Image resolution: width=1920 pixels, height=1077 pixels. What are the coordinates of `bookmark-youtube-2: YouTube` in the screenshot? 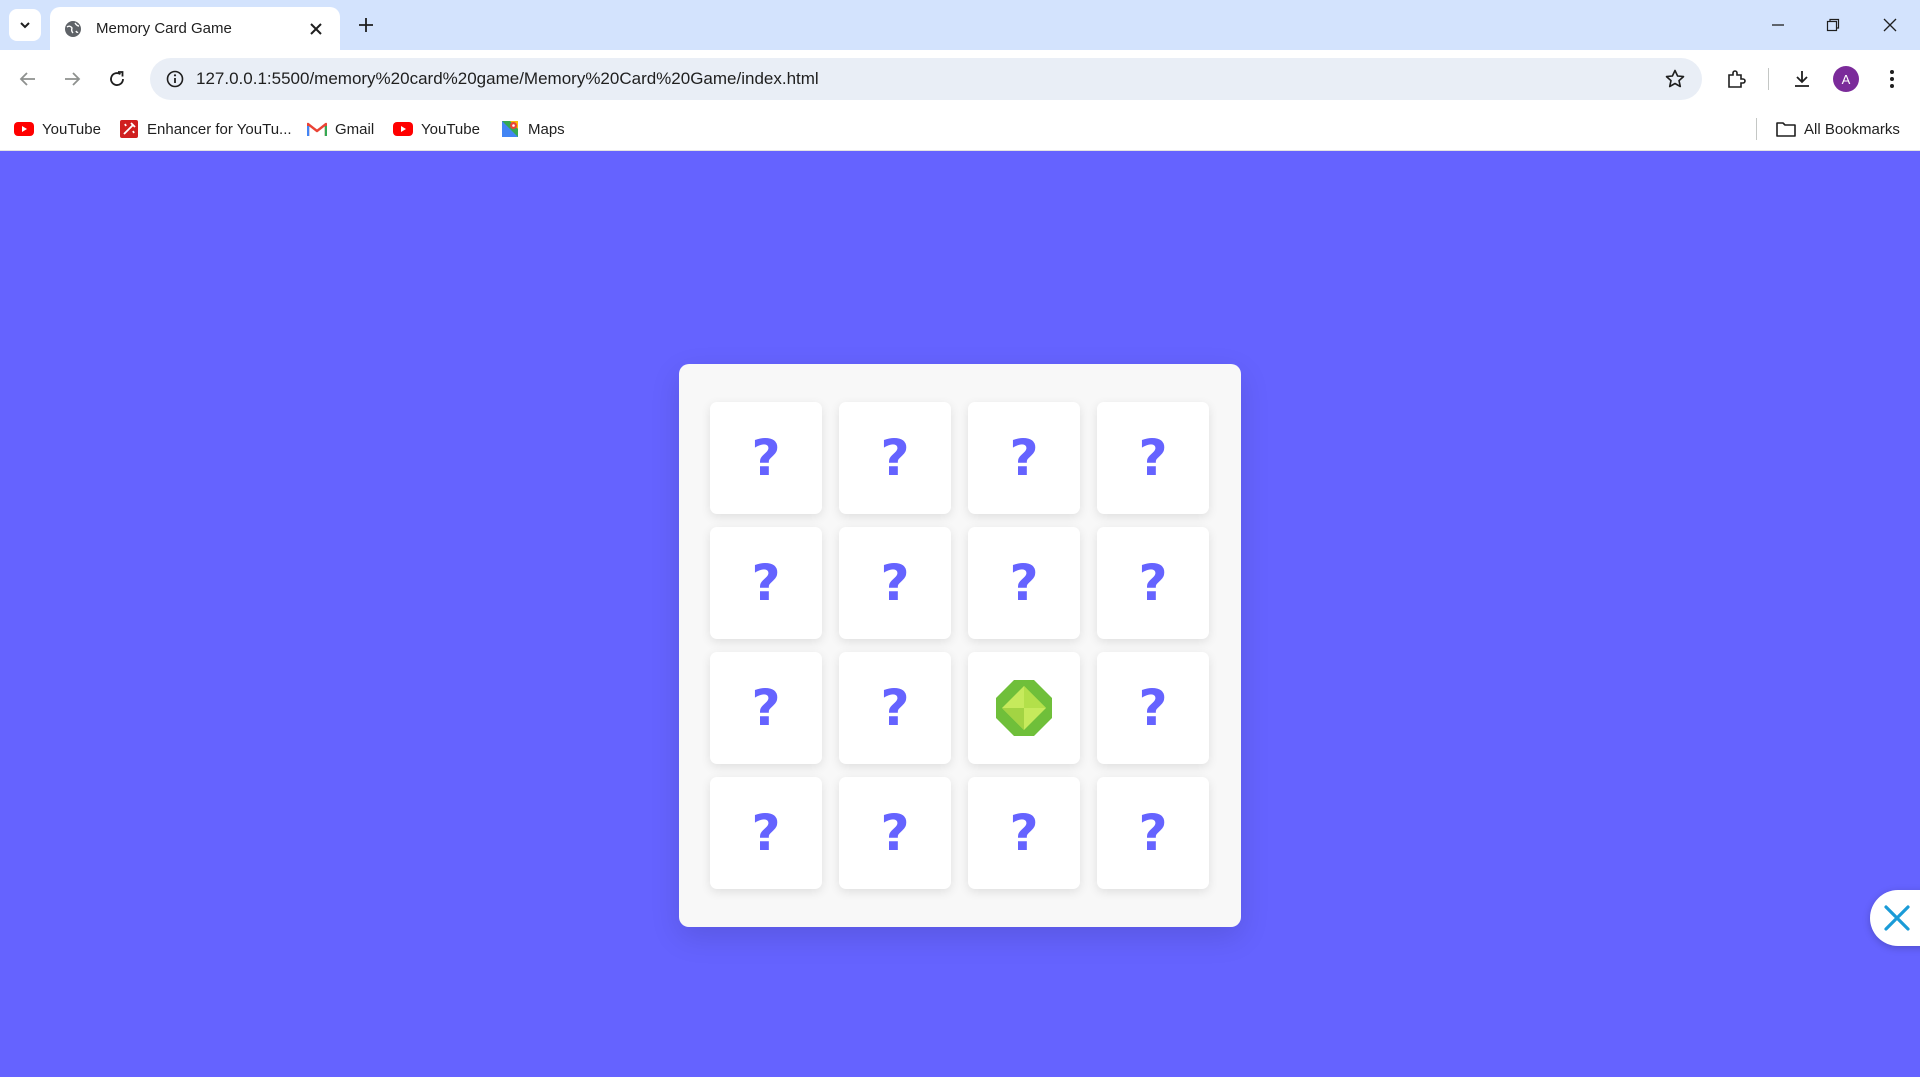 It's located at (436, 129).